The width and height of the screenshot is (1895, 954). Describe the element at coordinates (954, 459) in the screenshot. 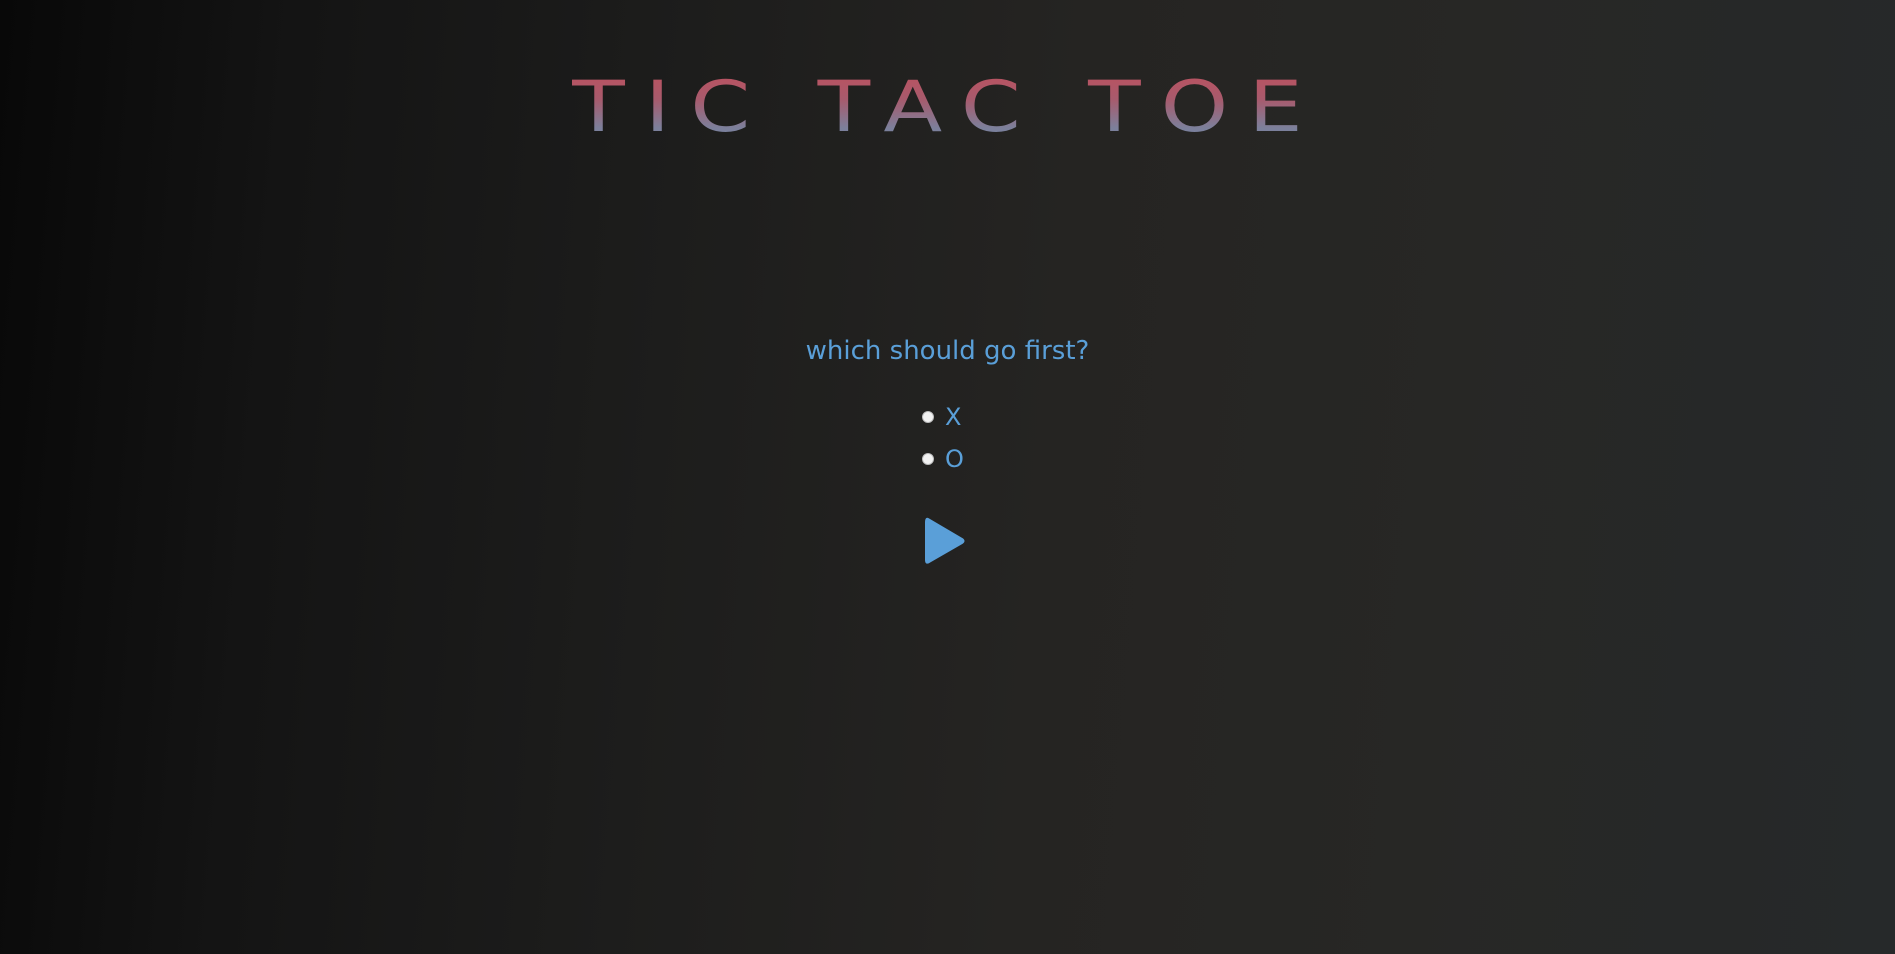

I see `option-o-label: O` at that location.